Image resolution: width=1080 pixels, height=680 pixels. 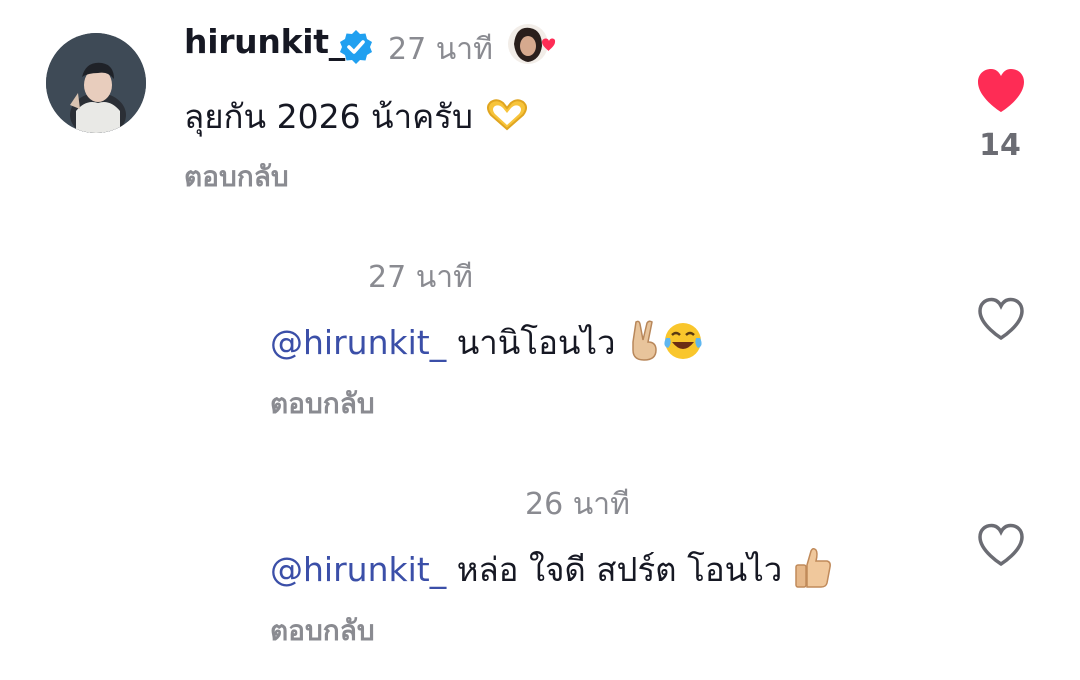 What do you see at coordinates (420, 277) in the screenshot?
I see `reply-time: 27 นาที` at bounding box center [420, 277].